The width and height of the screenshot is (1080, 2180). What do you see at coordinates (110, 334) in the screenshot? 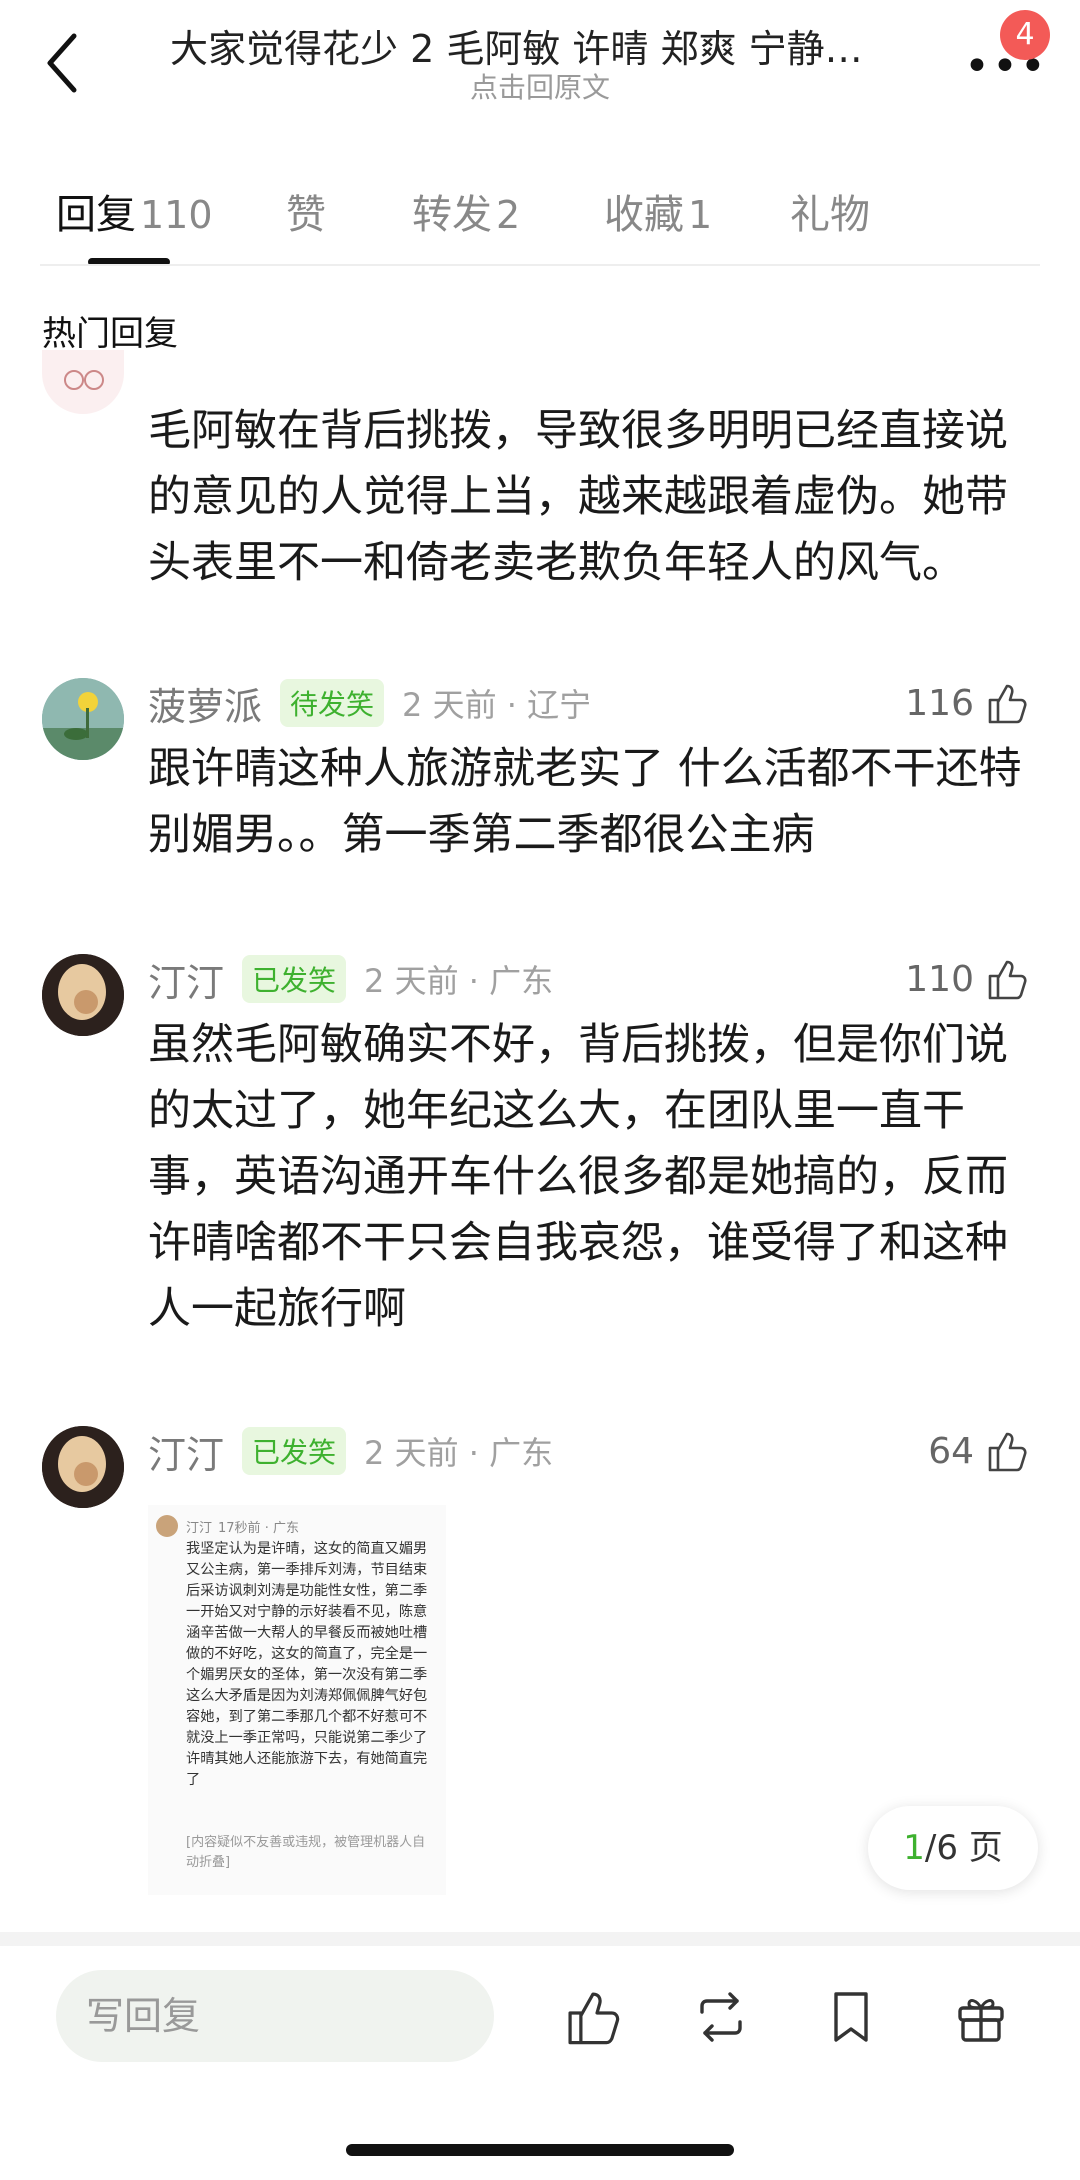
I see `section-title-hot-replies: 热门回复` at bounding box center [110, 334].